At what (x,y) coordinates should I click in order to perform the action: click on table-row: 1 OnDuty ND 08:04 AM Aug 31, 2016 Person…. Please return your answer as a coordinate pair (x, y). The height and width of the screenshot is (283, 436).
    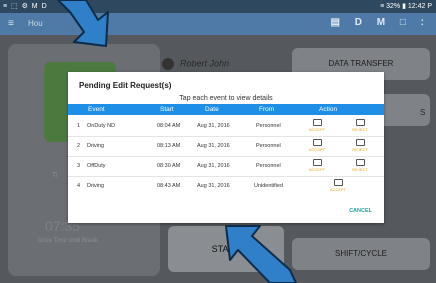
    Looking at the image, I should click on (226, 127).